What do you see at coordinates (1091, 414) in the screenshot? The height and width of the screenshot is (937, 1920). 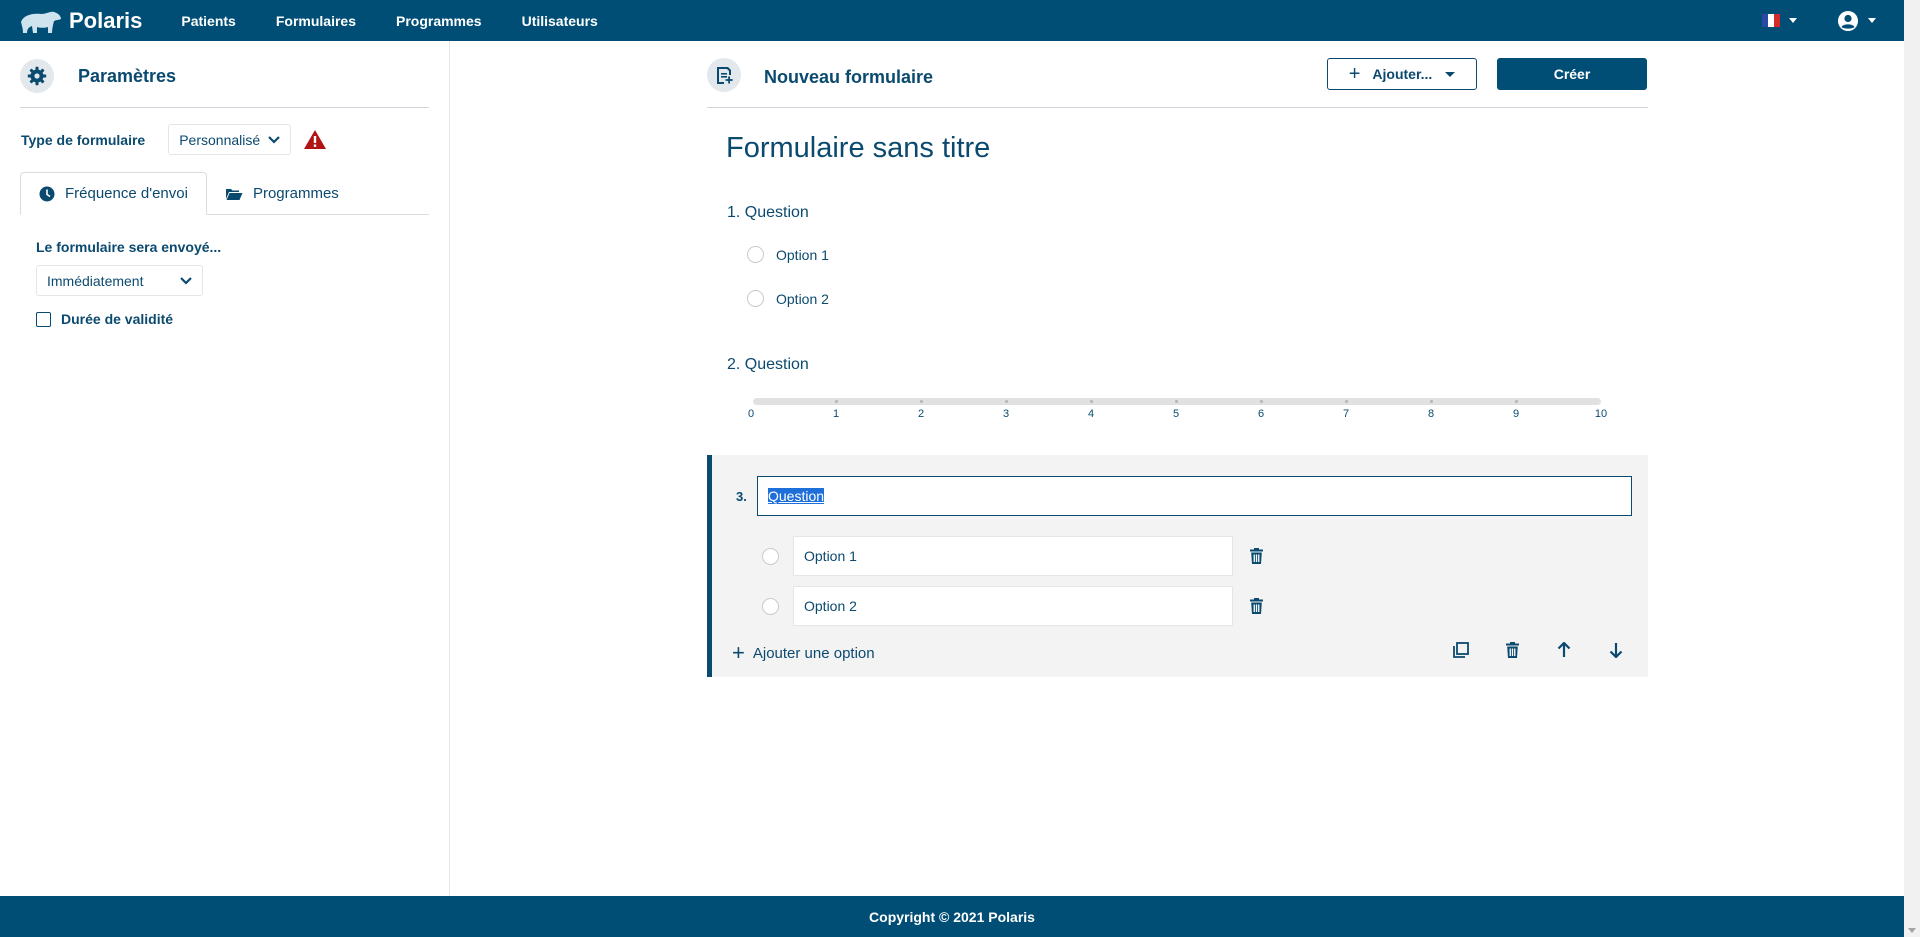 I see `scale-tick-label: 4` at bounding box center [1091, 414].